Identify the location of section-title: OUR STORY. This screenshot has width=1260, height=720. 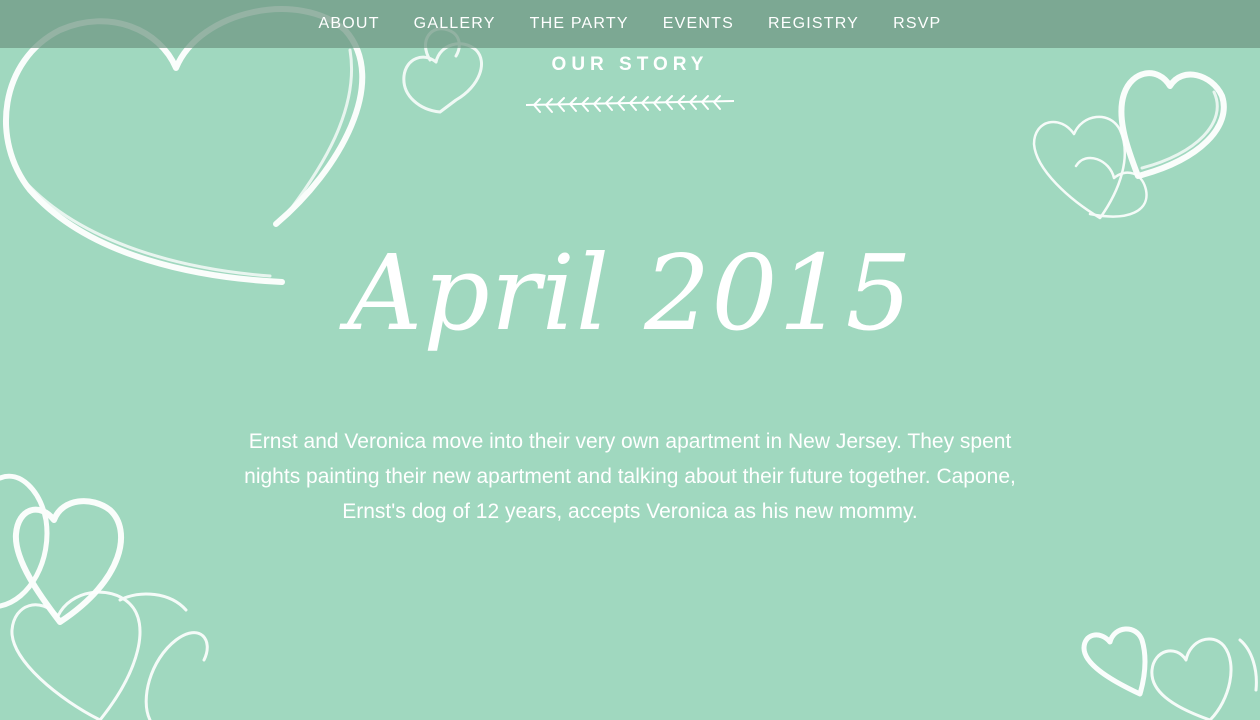
(630, 64).